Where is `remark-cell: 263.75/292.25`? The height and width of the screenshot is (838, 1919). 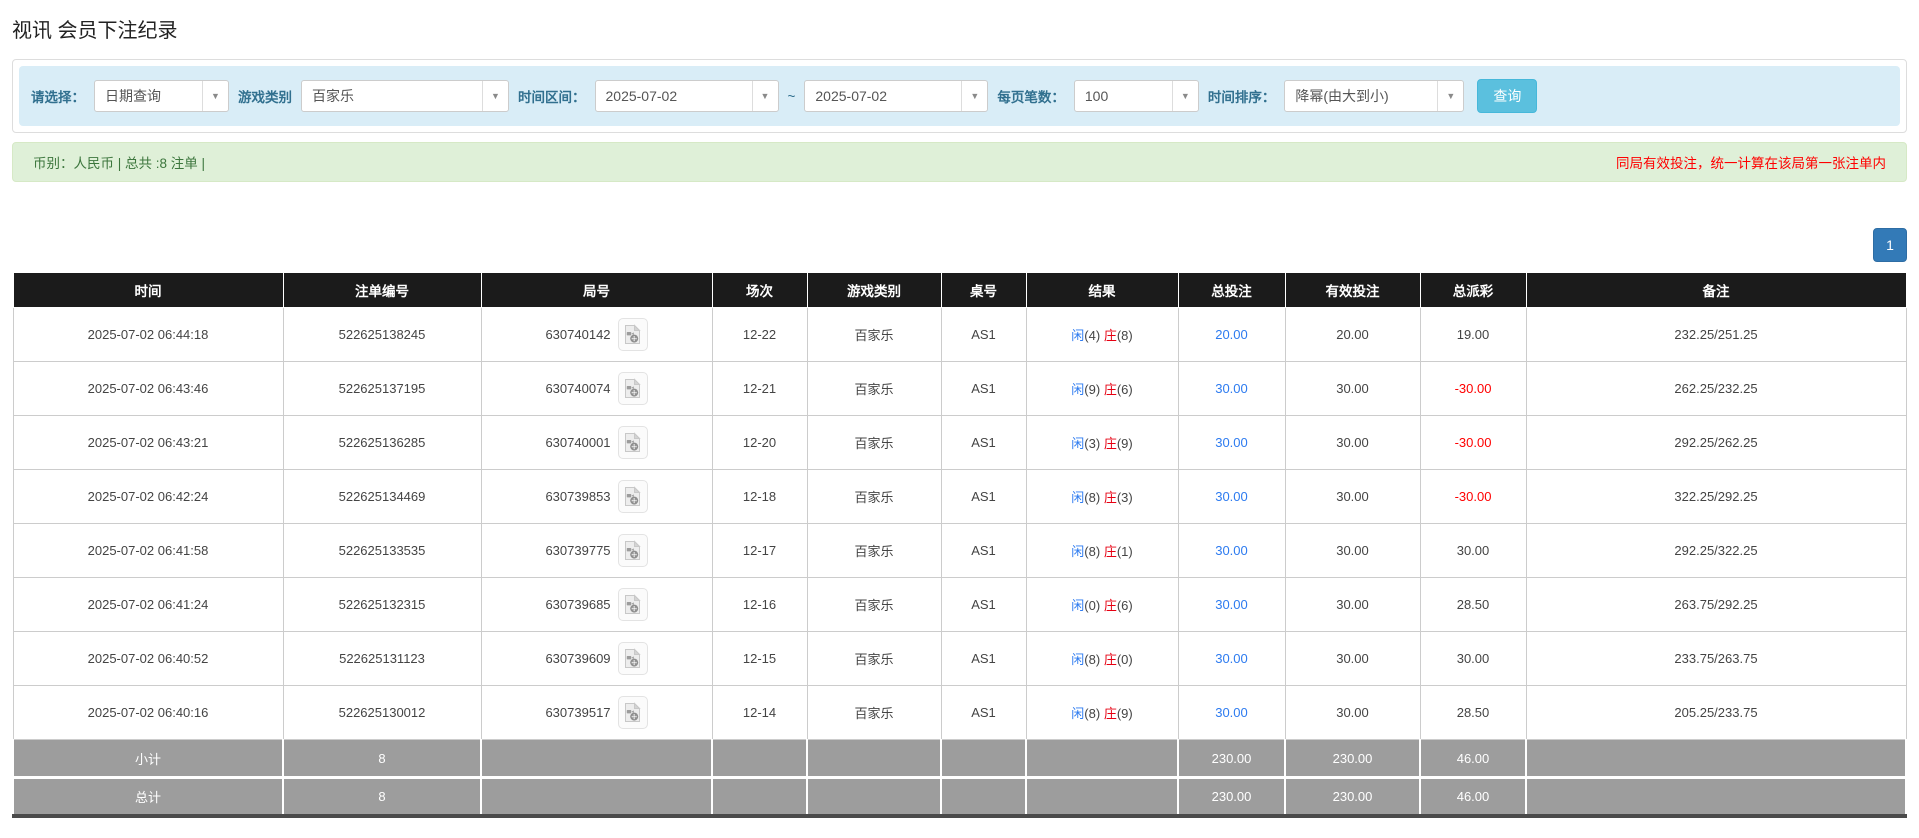 remark-cell: 263.75/292.25 is located at coordinates (1716, 604).